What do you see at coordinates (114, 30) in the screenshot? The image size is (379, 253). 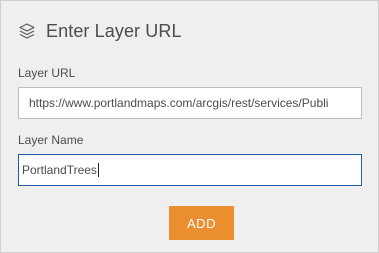 I see `panel-title: Enter Layer URL` at bounding box center [114, 30].